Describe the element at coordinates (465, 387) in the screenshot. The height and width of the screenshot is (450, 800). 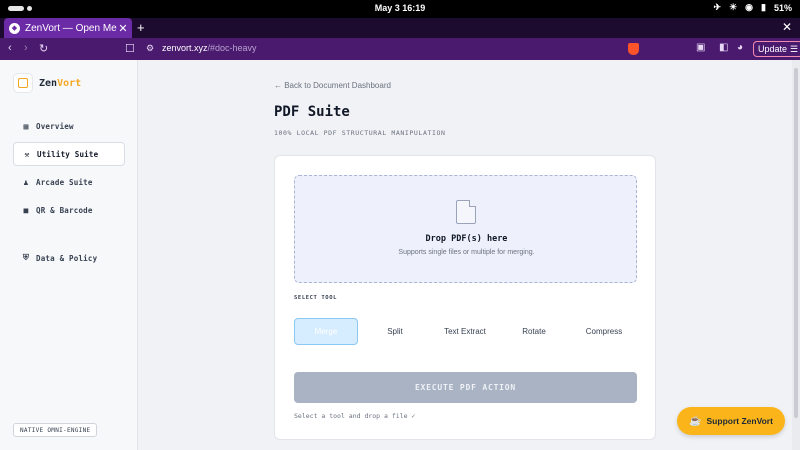
I see `execute-pdf-action-button: EXECUTE PDF ACTION` at that location.